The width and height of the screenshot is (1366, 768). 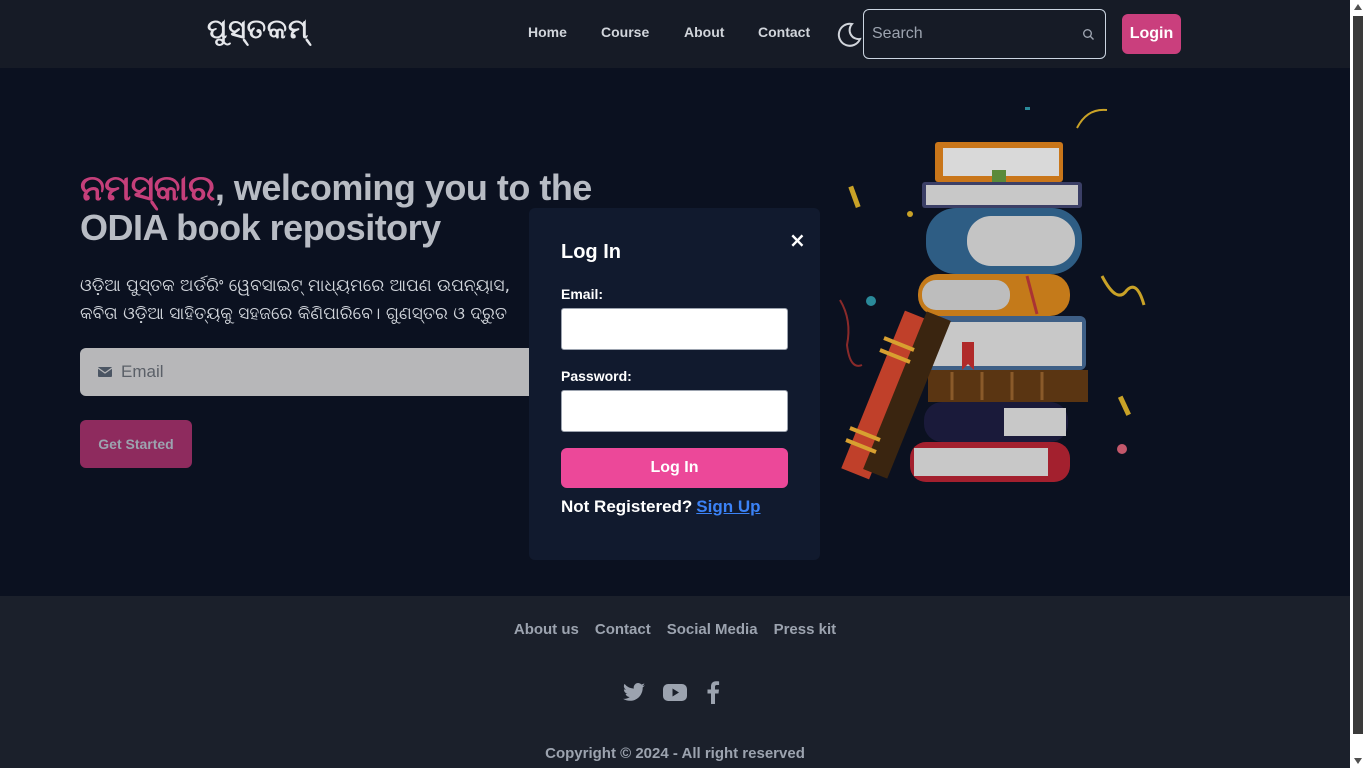 What do you see at coordinates (321, 372) in the screenshot?
I see `hero-email-input` at bounding box center [321, 372].